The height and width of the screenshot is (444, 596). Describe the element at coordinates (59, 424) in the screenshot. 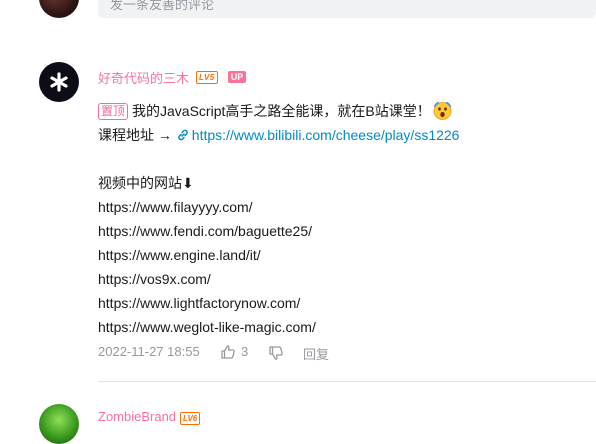

I see `next-commenter-avatar` at that location.